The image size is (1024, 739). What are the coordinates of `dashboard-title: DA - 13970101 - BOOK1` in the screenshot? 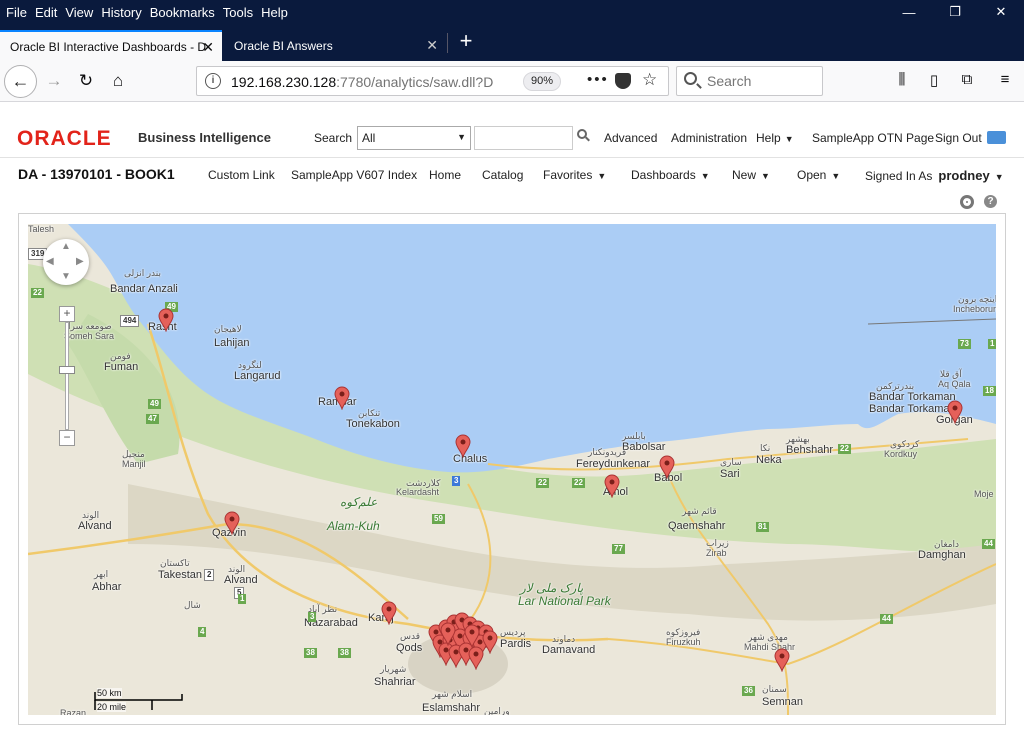 It's located at (96, 174).